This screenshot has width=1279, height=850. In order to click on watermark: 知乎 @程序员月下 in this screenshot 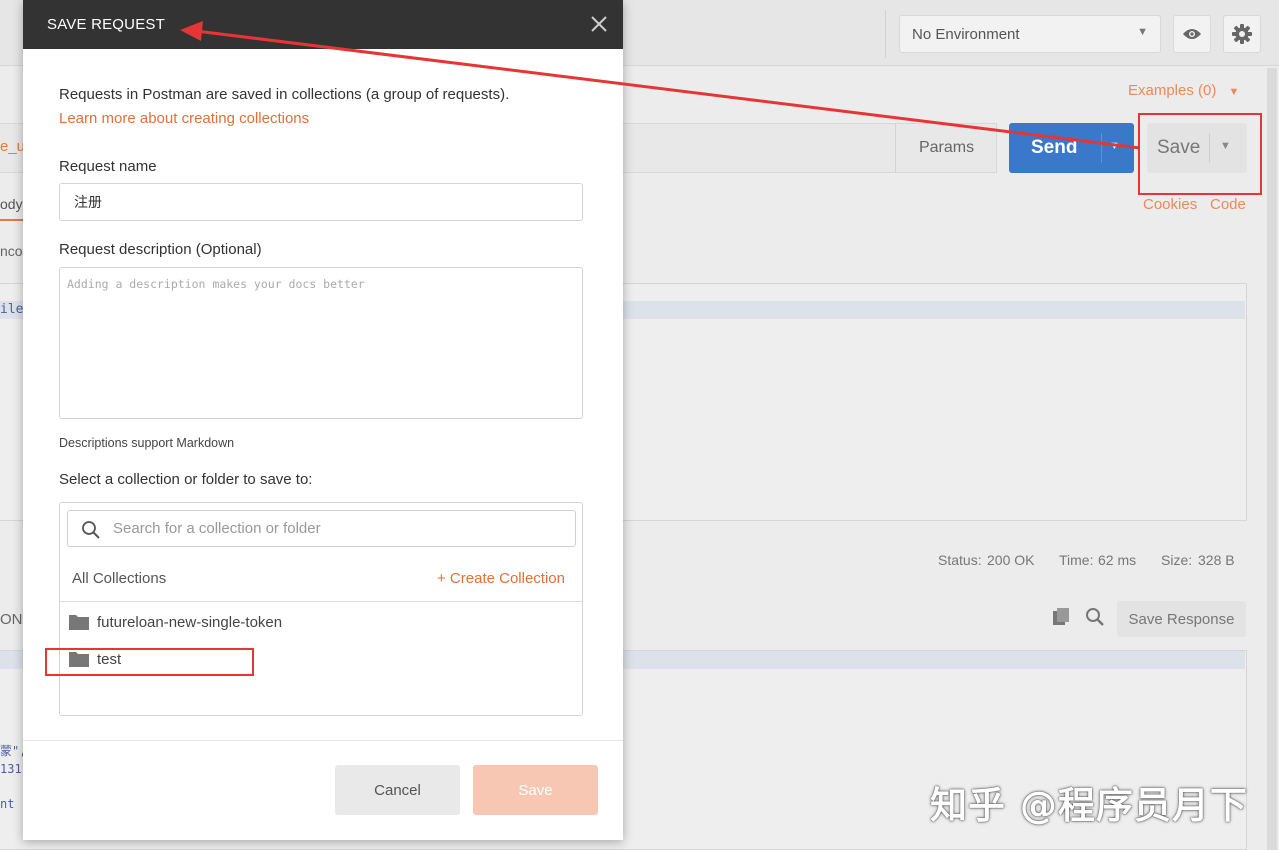, I will do `click(1089, 805)`.